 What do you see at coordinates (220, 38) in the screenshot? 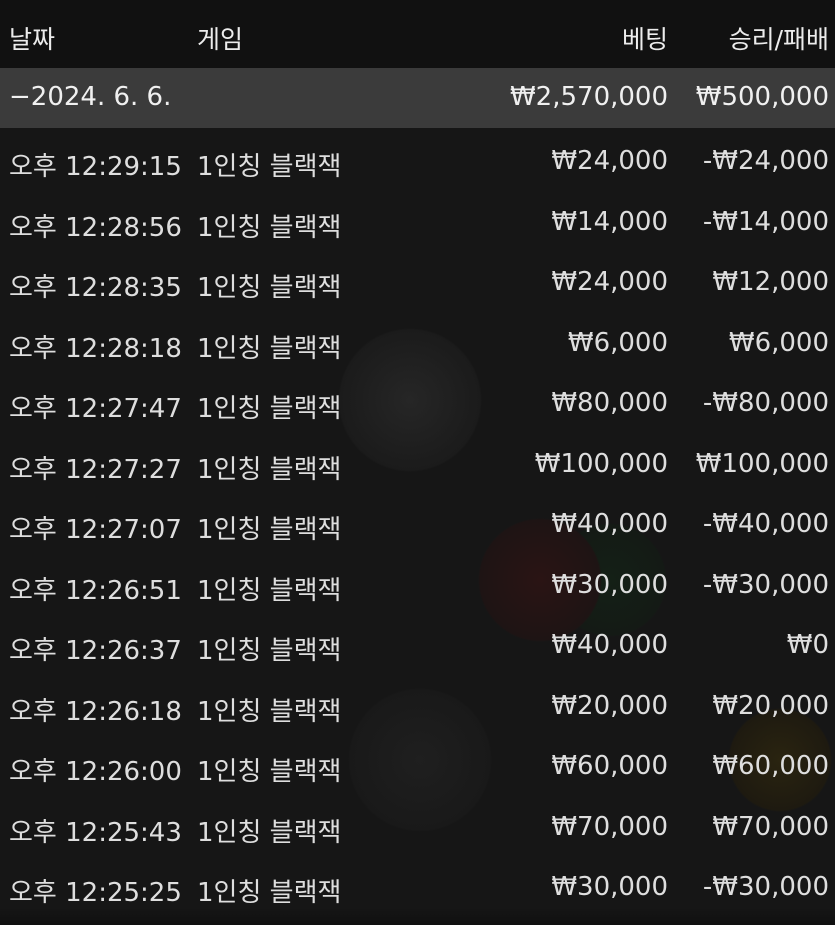
I see `header-game: 게임` at bounding box center [220, 38].